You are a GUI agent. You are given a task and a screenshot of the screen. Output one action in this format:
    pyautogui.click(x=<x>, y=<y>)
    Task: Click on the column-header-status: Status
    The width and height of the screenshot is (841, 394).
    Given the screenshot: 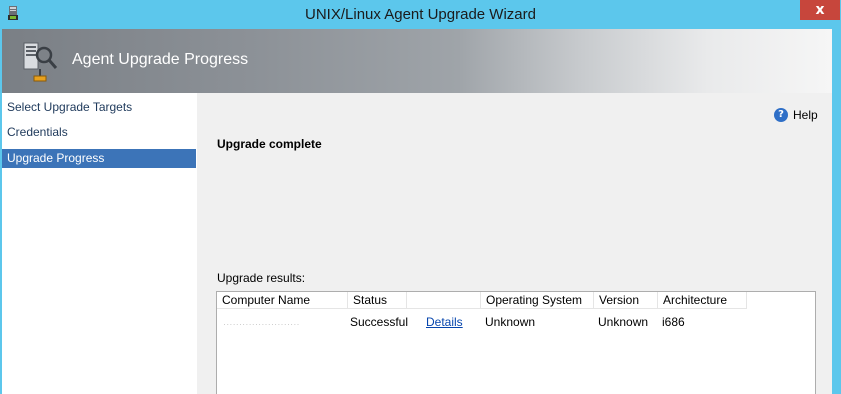 What is the action you would take?
    pyautogui.click(x=377, y=300)
    